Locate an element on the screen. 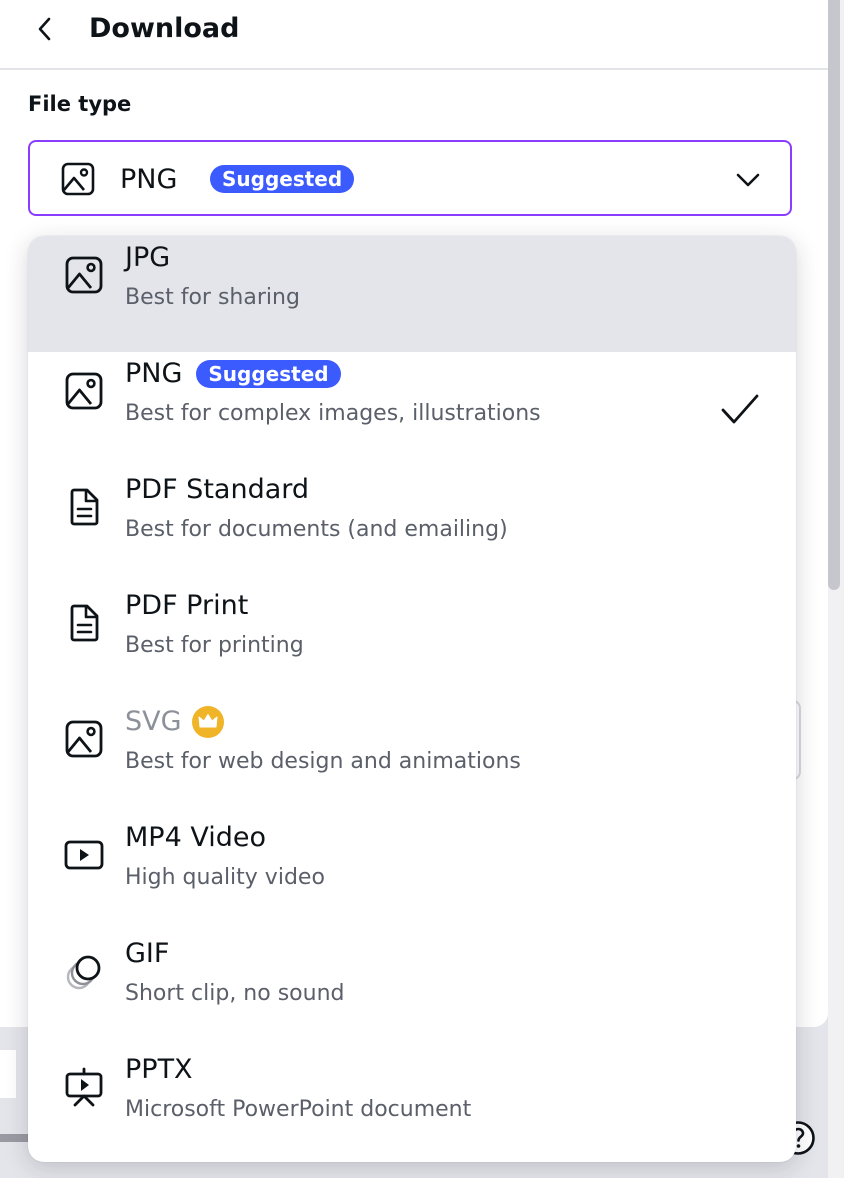 This screenshot has height=1178, width=844. video-icon is located at coordinates (84, 855).